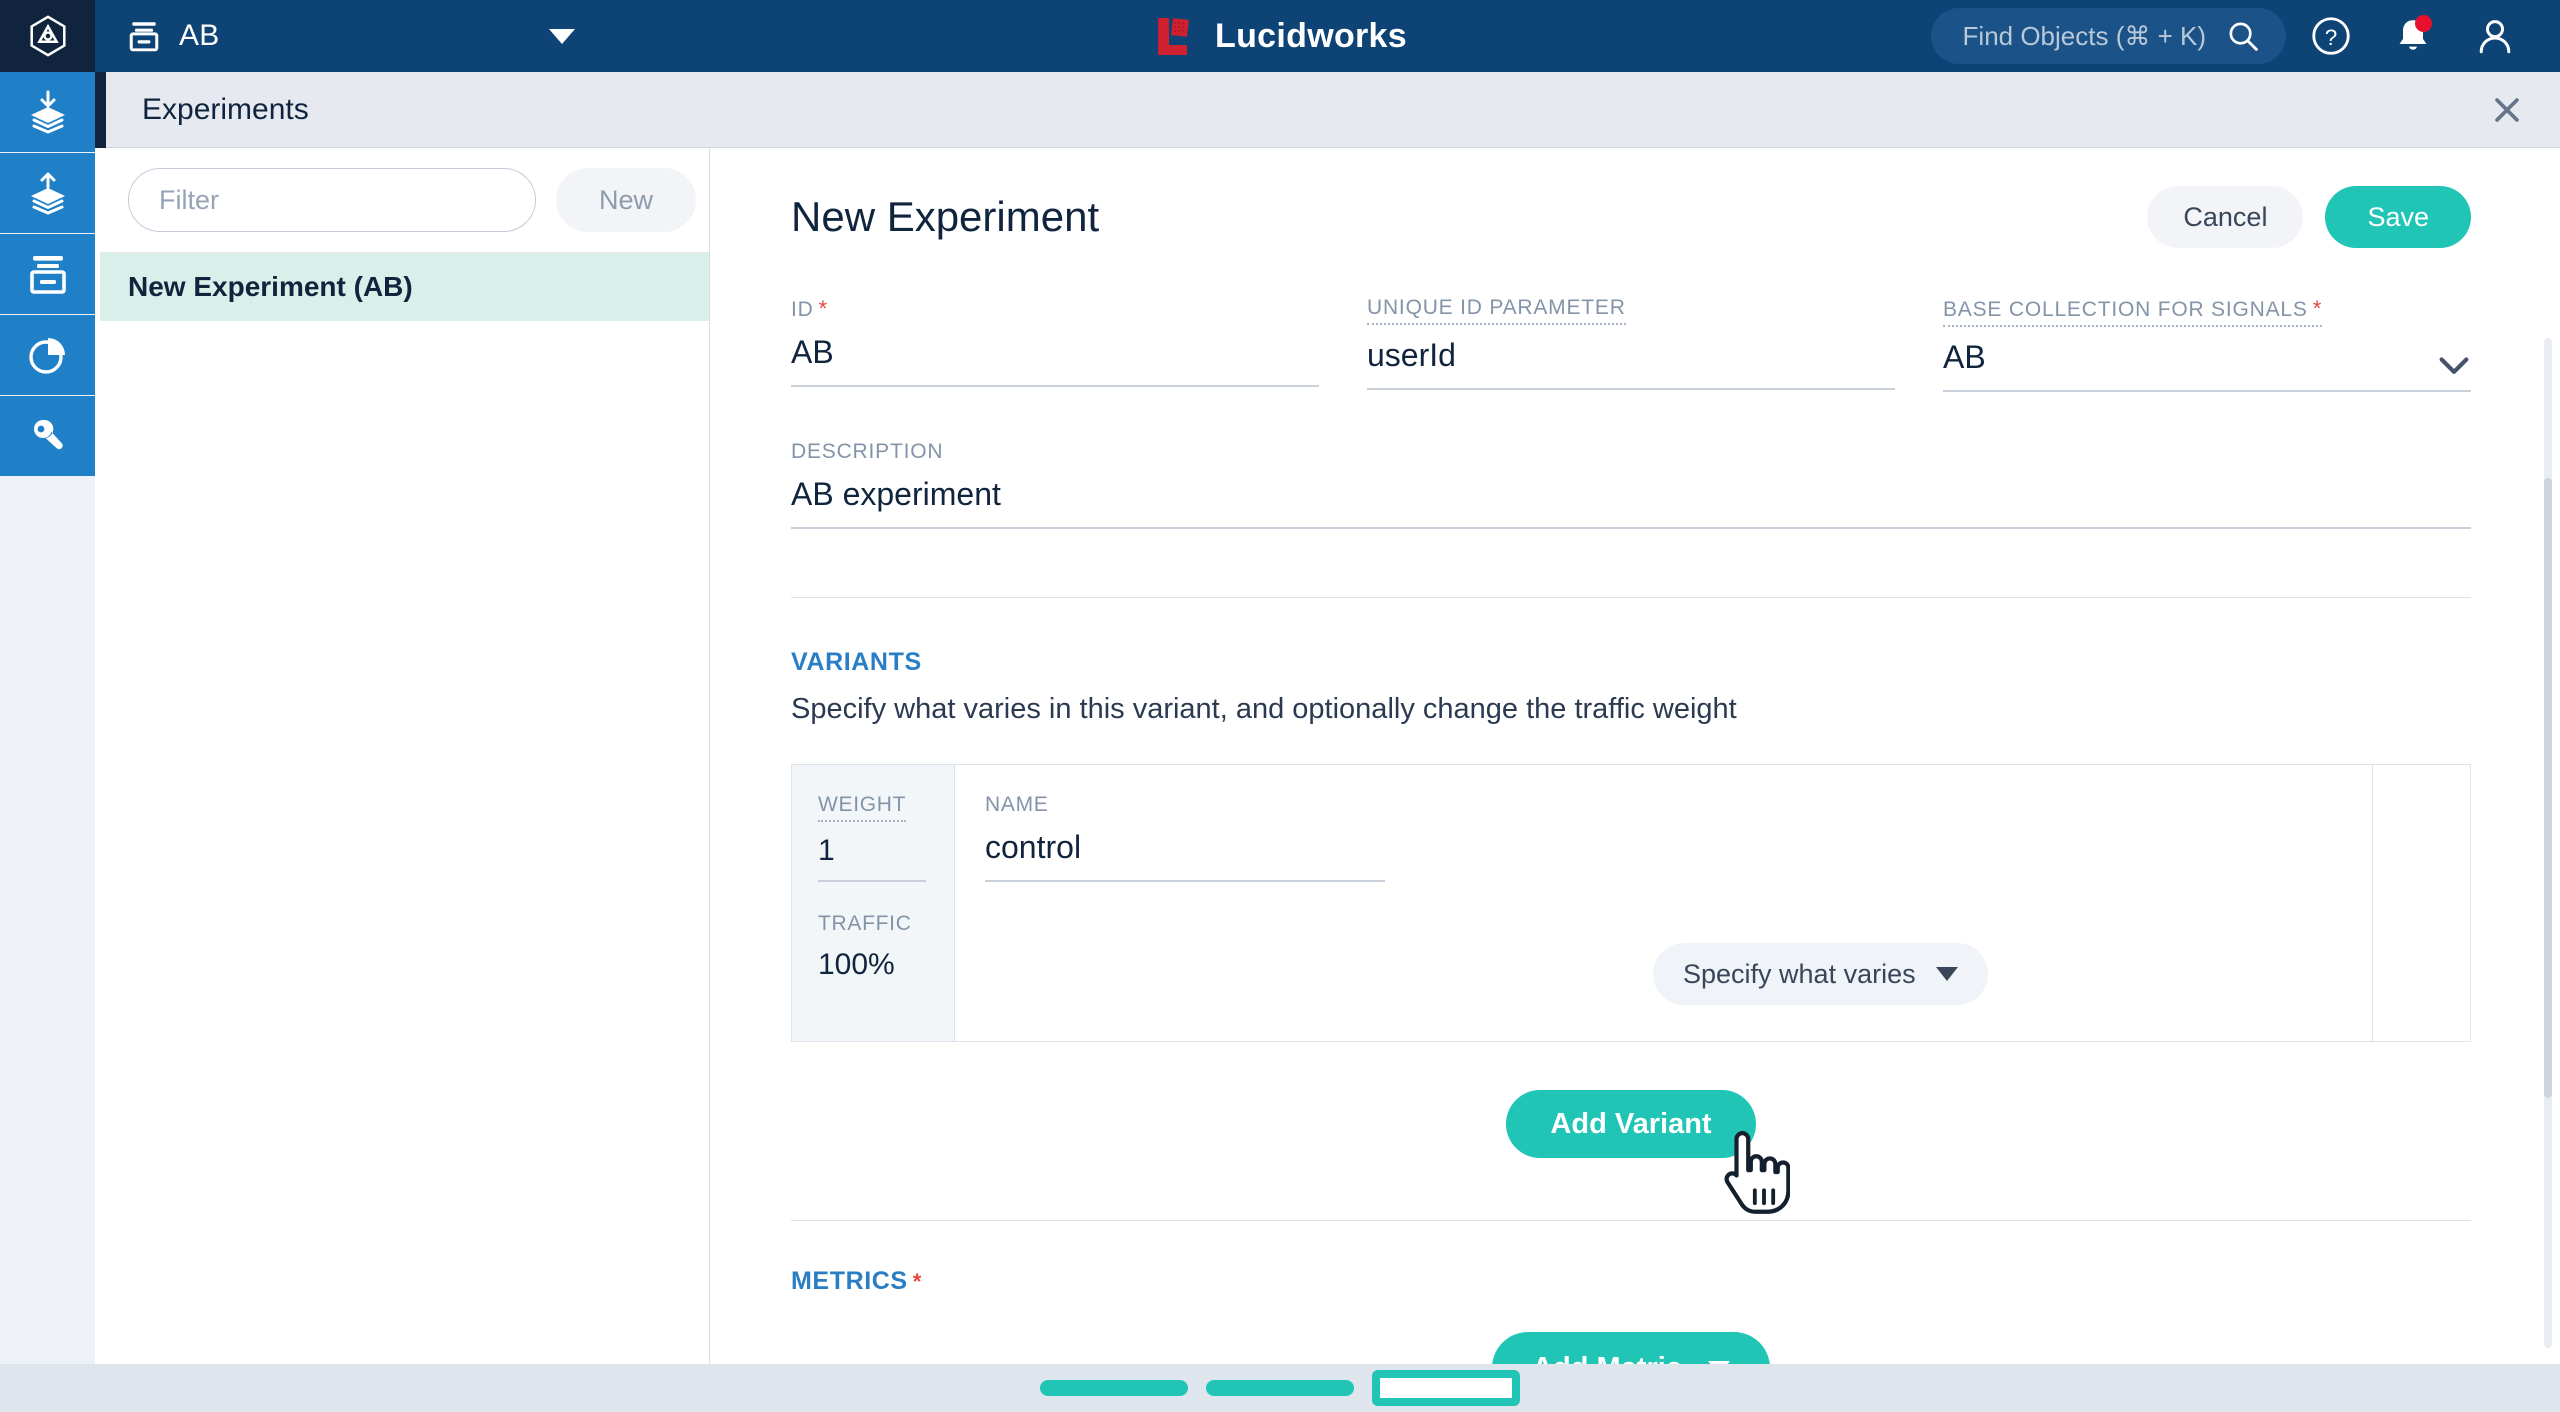 The image size is (2560, 1412). I want to click on specify-what-varies-label: Specify what varies, so click(1799, 973).